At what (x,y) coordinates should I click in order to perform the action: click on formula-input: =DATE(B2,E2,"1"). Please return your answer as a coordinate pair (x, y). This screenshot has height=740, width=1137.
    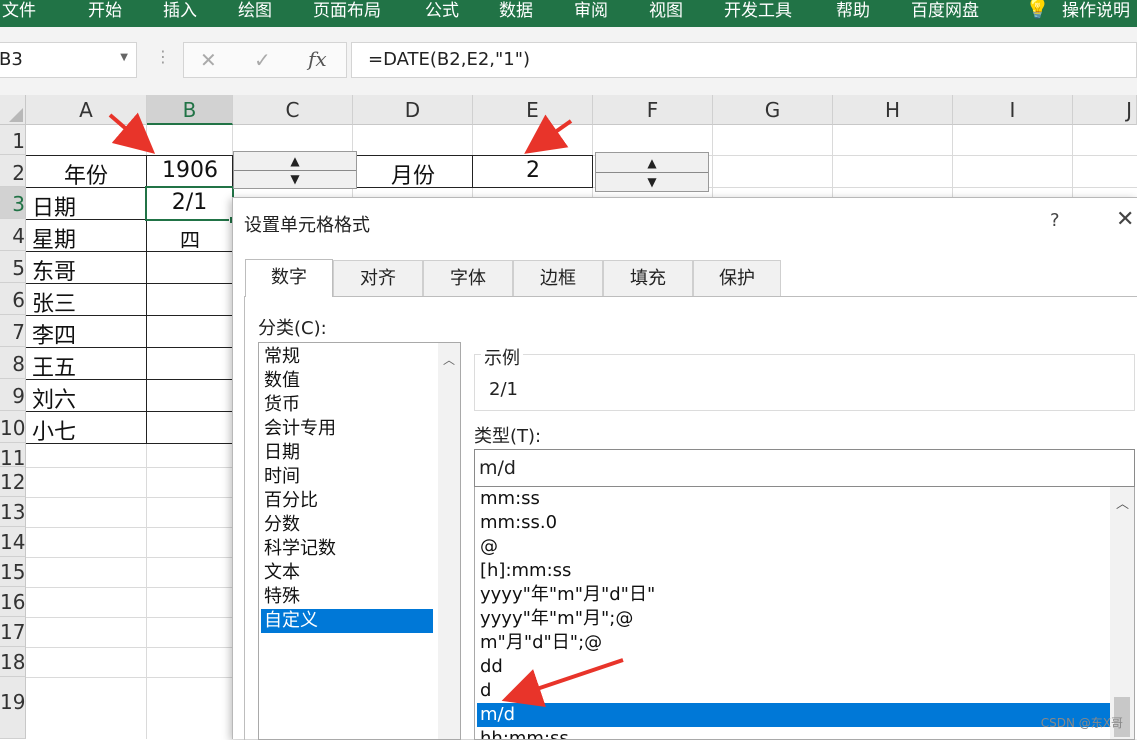
    Looking at the image, I should click on (744, 60).